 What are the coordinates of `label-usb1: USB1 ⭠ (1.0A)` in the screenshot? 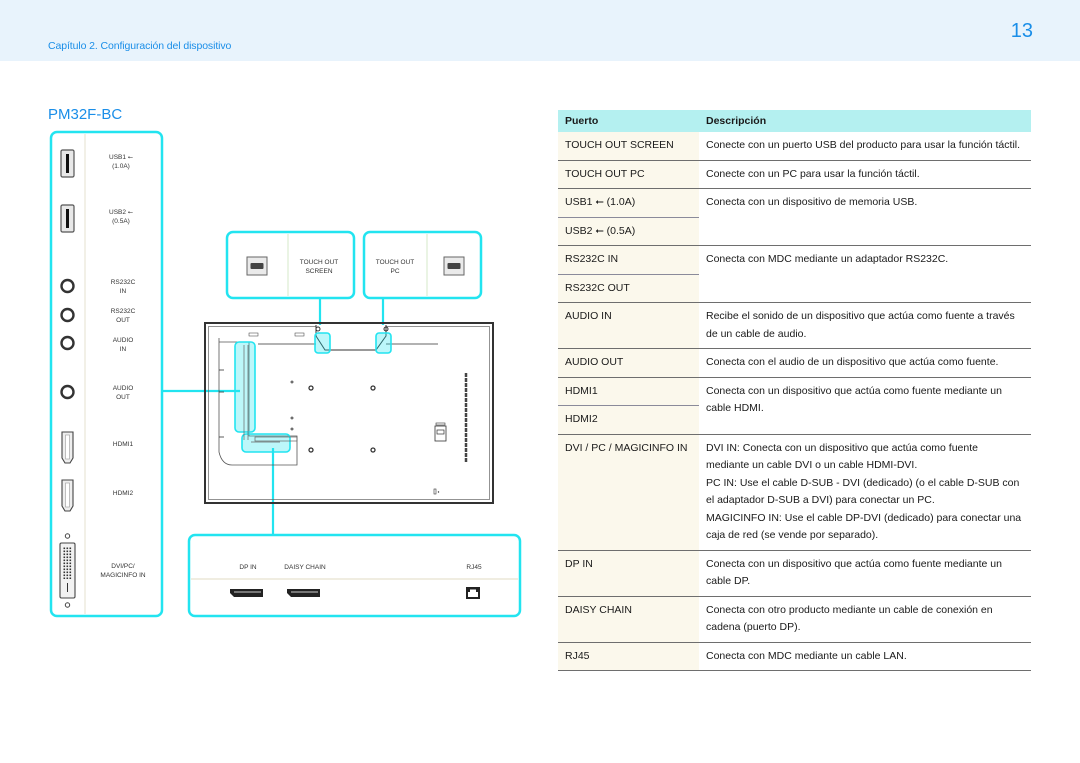 It's located at (121, 162).